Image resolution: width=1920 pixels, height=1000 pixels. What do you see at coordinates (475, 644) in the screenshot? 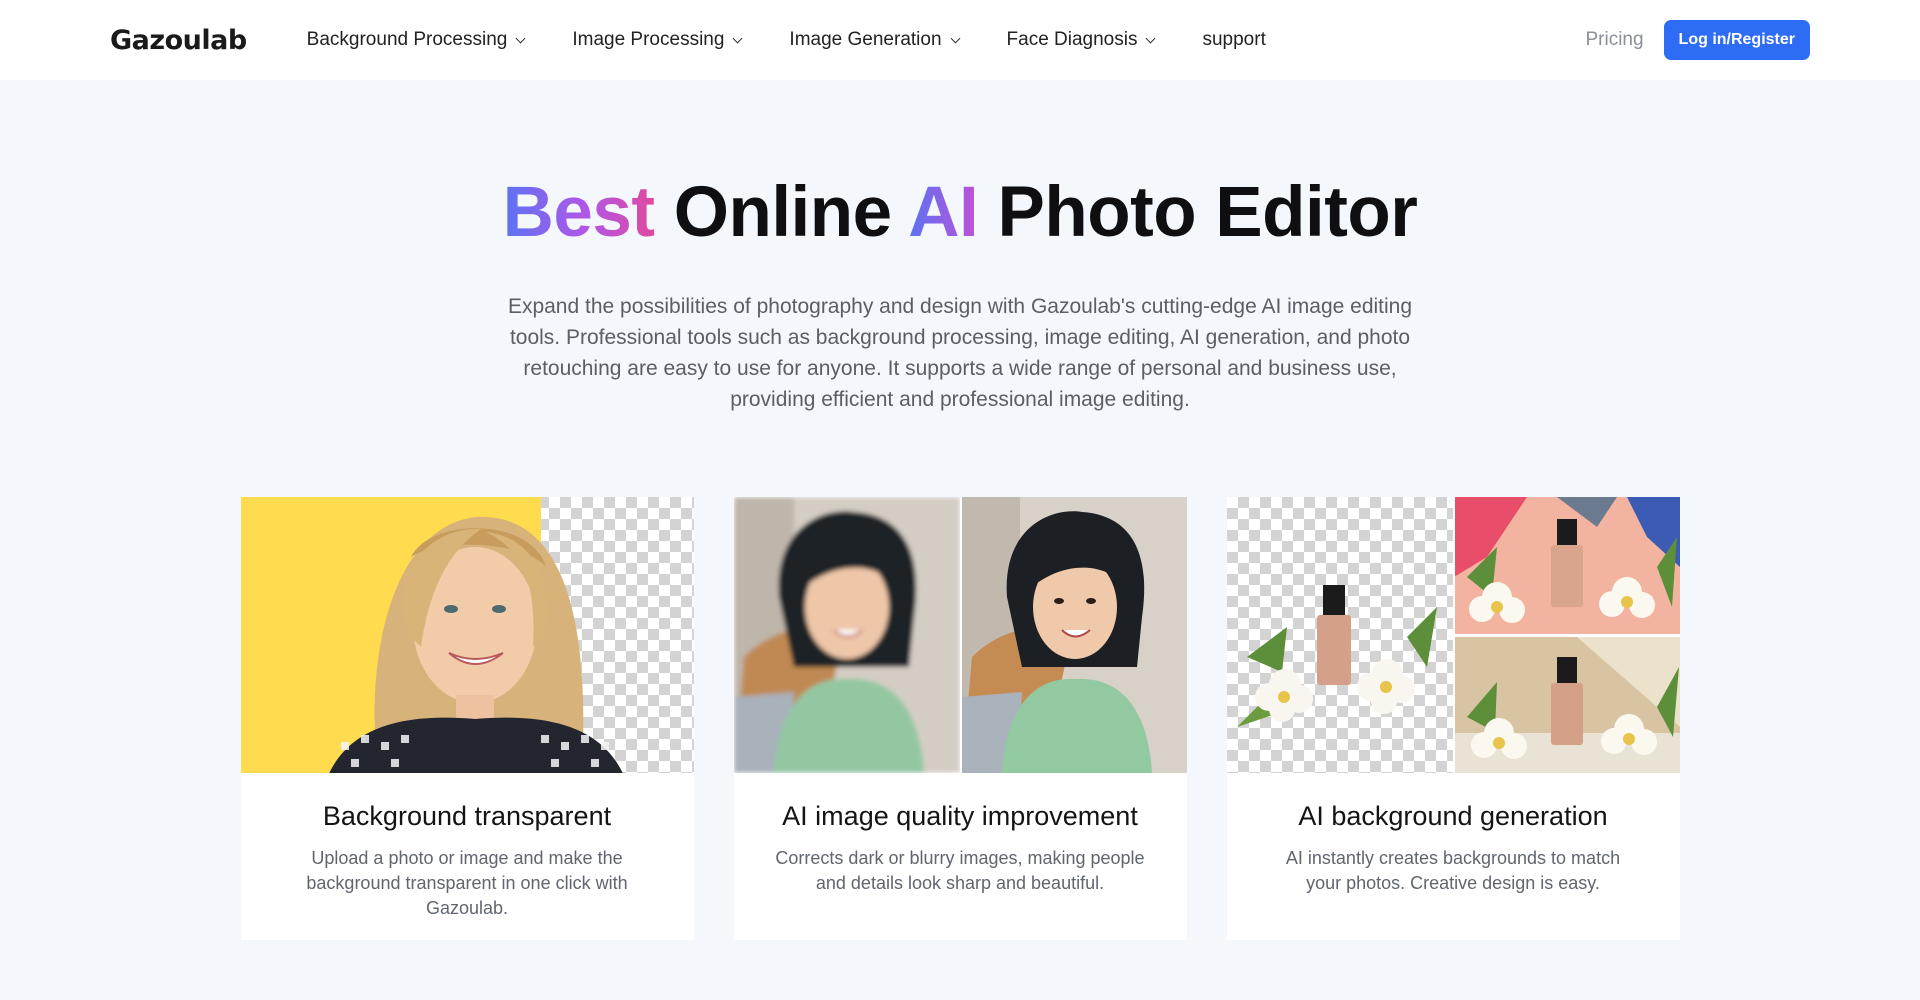
I see `woman-portrait-illustration` at bounding box center [475, 644].